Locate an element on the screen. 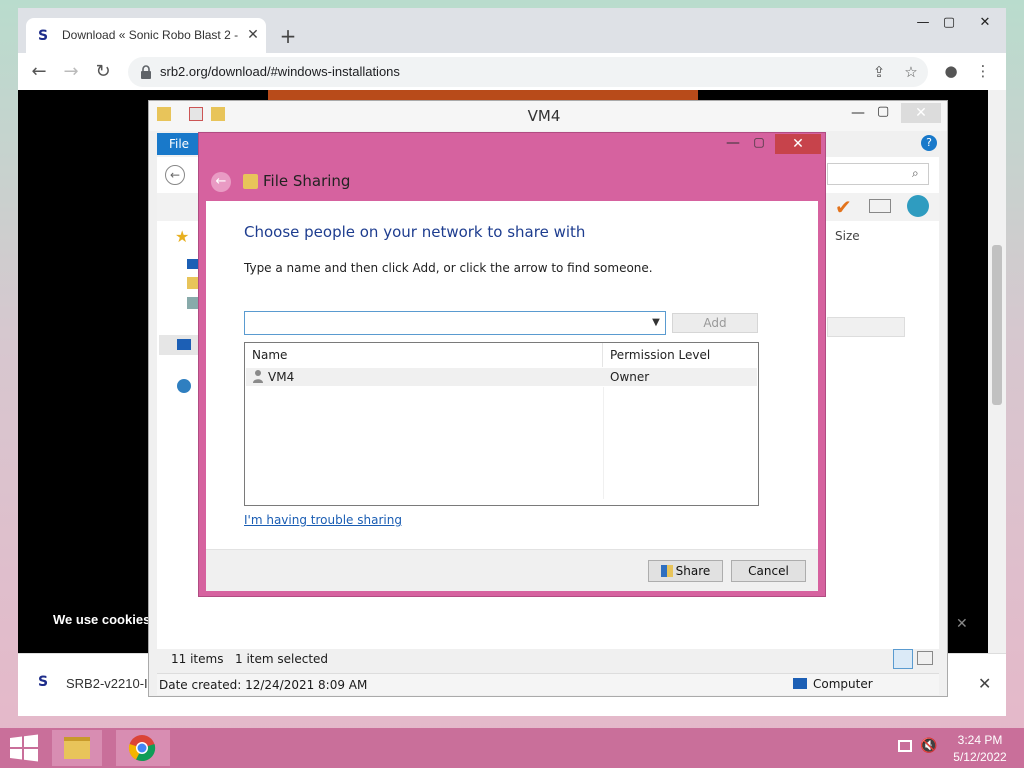  scroll-thumb is located at coordinates (997, 325).